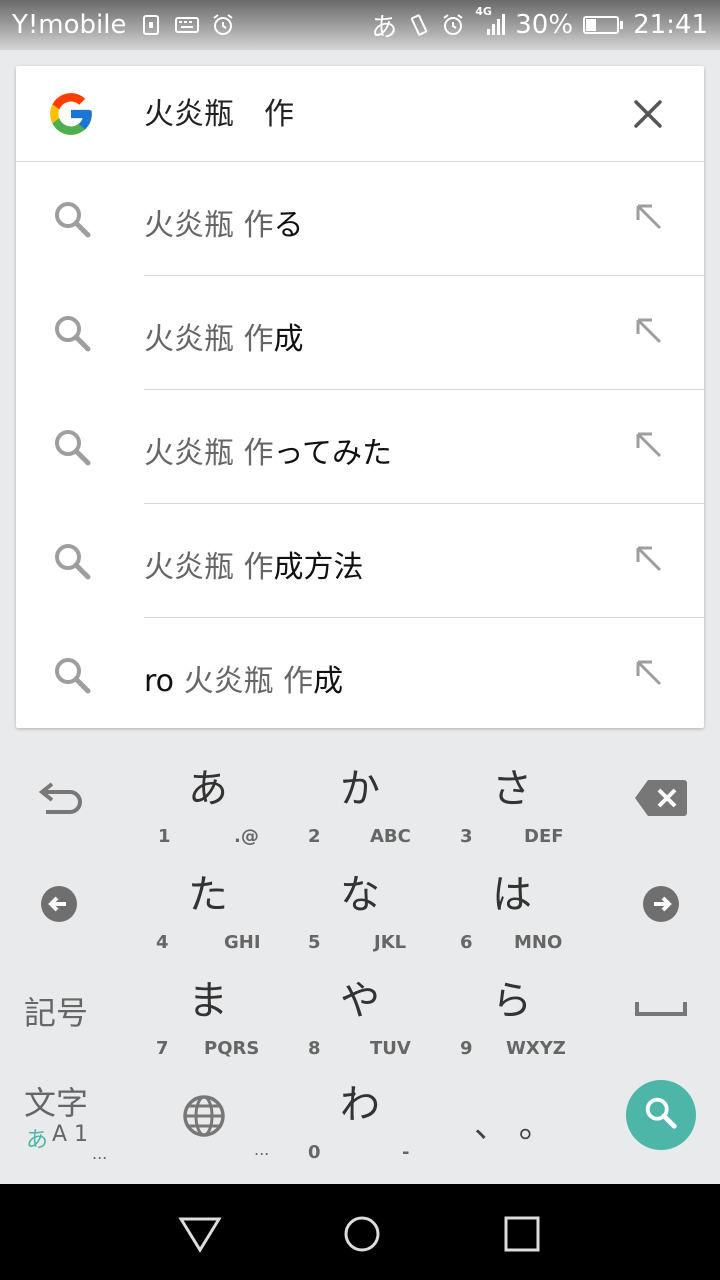  What do you see at coordinates (164, 836) in the screenshot?
I see `key-number: 1` at bounding box center [164, 836].